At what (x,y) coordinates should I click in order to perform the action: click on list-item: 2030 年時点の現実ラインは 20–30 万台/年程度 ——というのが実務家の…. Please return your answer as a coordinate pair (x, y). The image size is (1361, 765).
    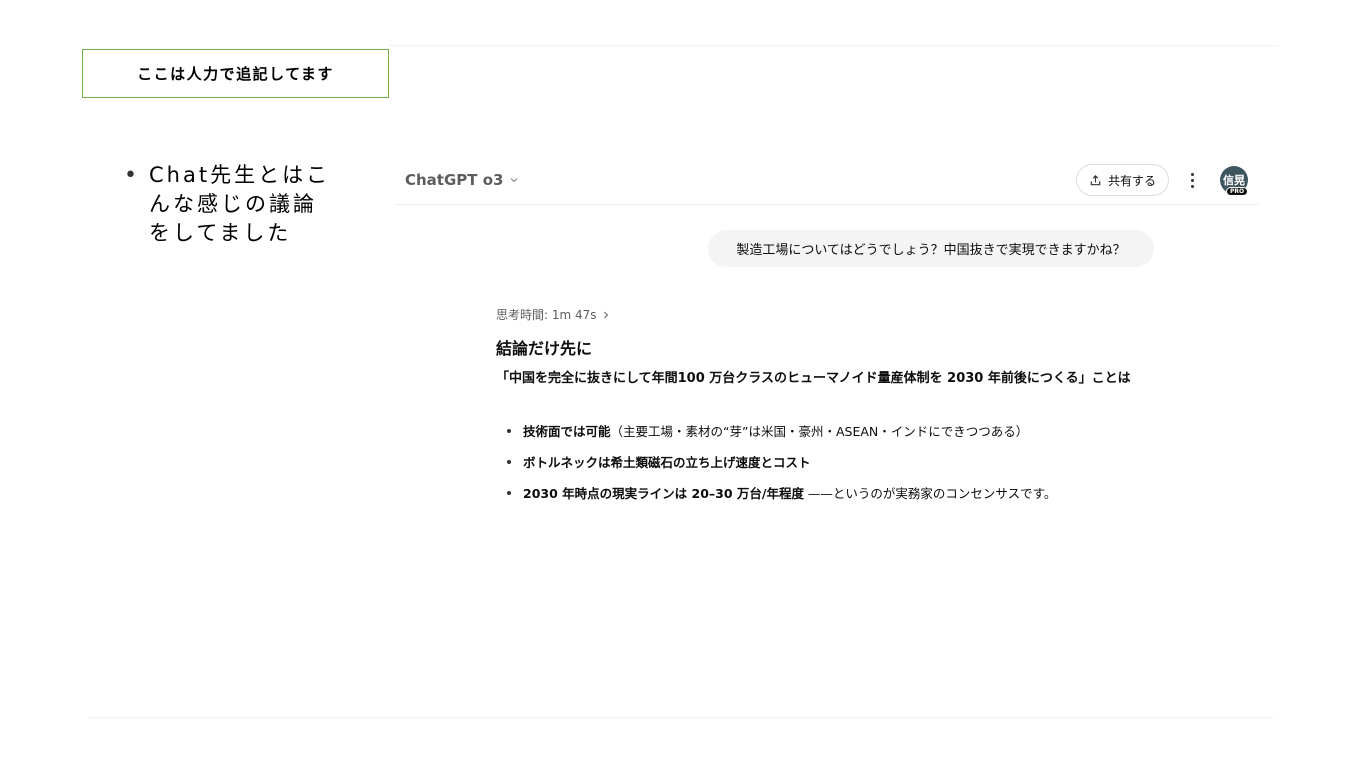
    Looking at the image, I should click on (836, 493).